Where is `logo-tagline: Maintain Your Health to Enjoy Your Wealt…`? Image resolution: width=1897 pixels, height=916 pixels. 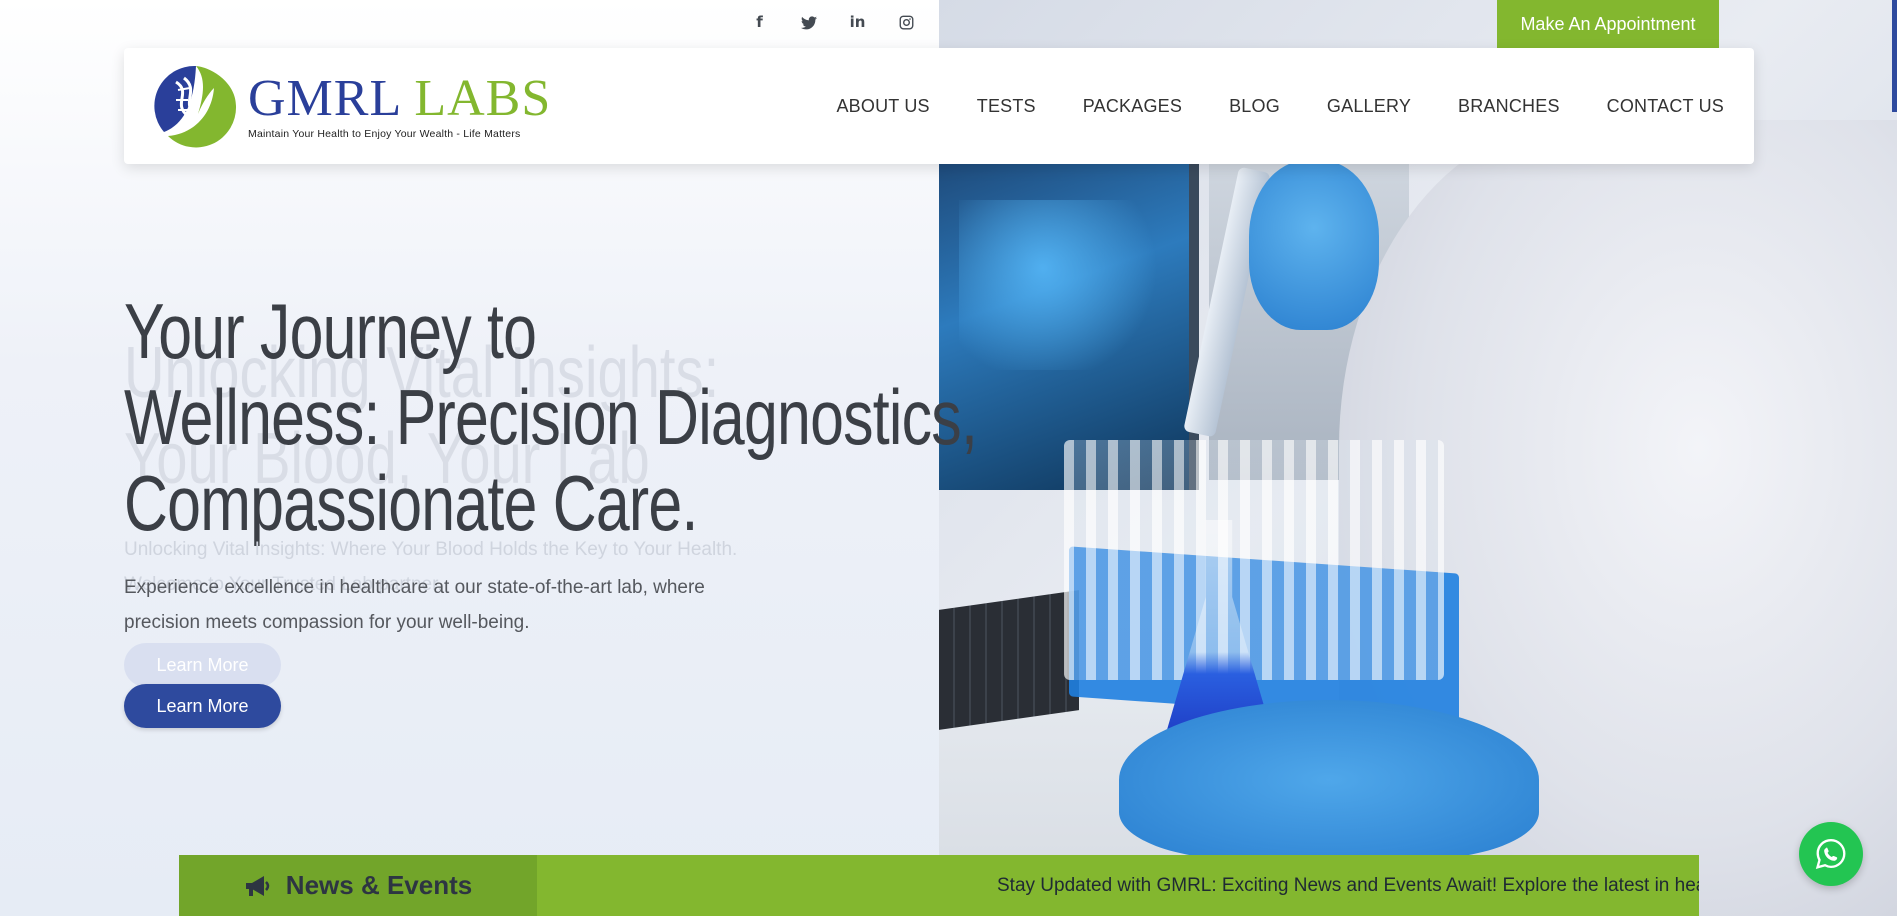 logo-tagline: Maintain Your Health to Enjoy Your Wealt… is located at coordinates (384, 134).